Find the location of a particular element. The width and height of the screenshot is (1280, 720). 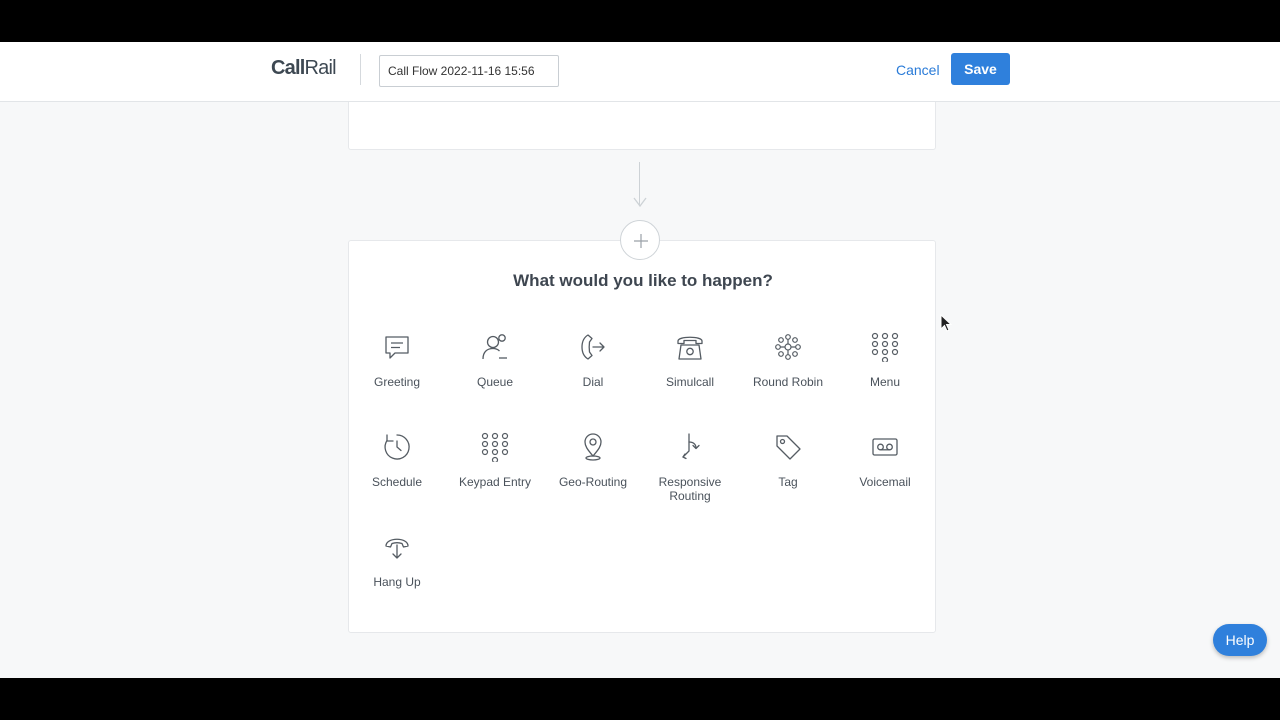

speech-bubble-icon is located at coordinates (397, 347).